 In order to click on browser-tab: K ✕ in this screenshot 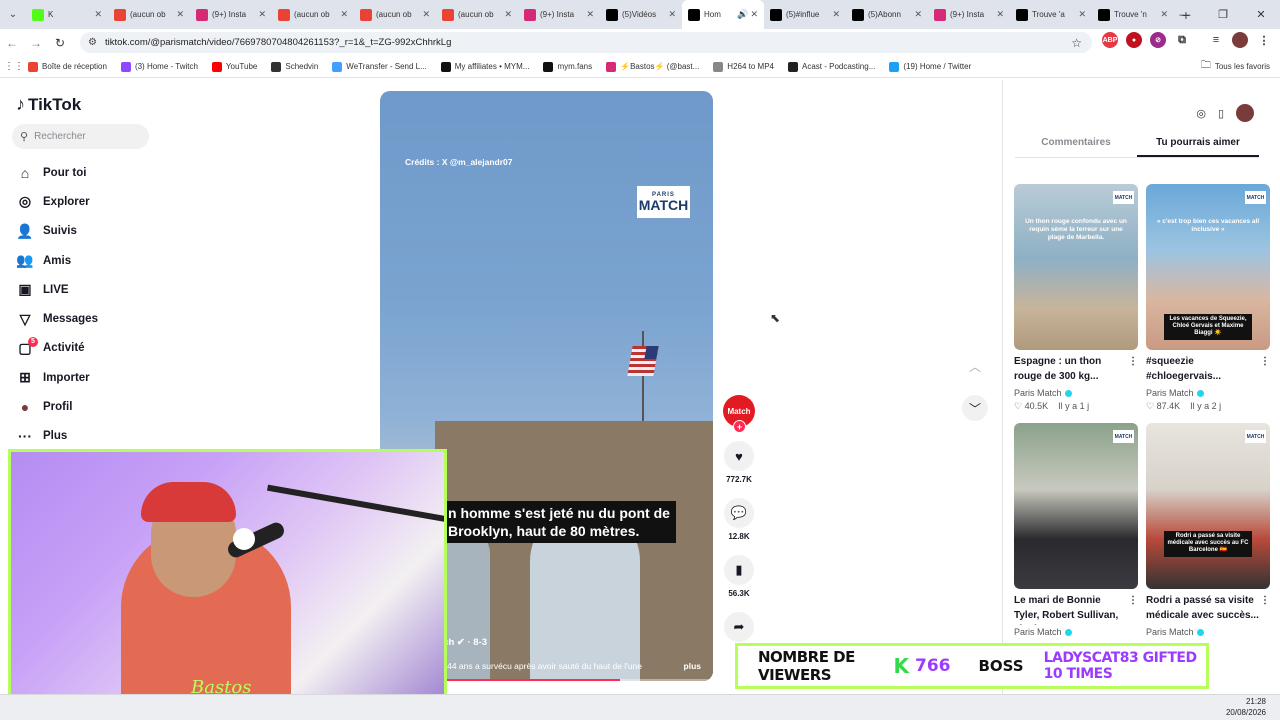, I will do `click(67, 14)`.